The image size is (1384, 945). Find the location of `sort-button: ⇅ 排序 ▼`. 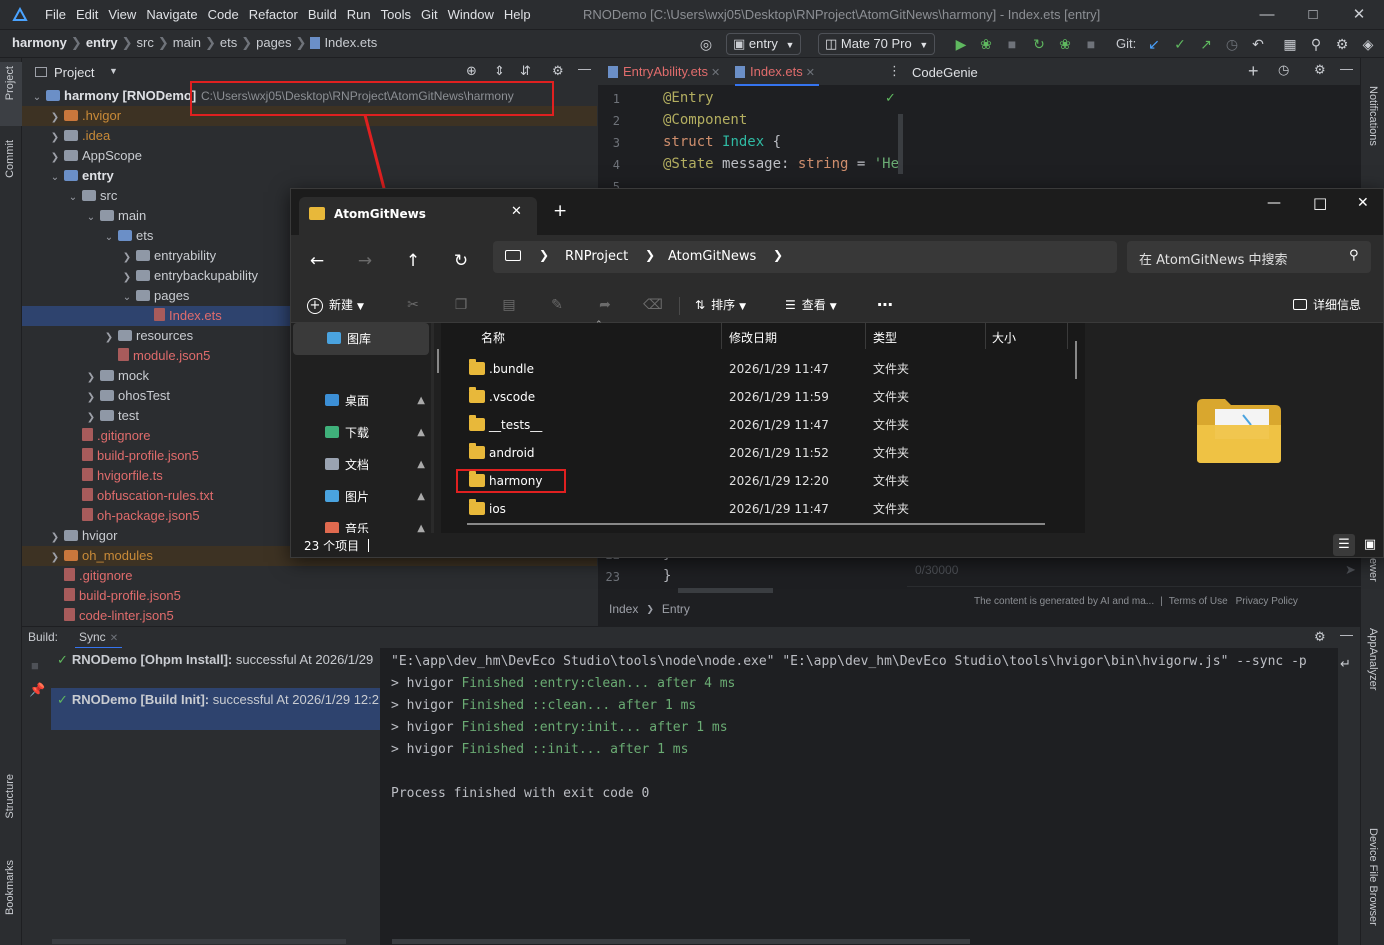

sort-button: ⇅ 排序 ▼ is located at coordinates (720, 305).